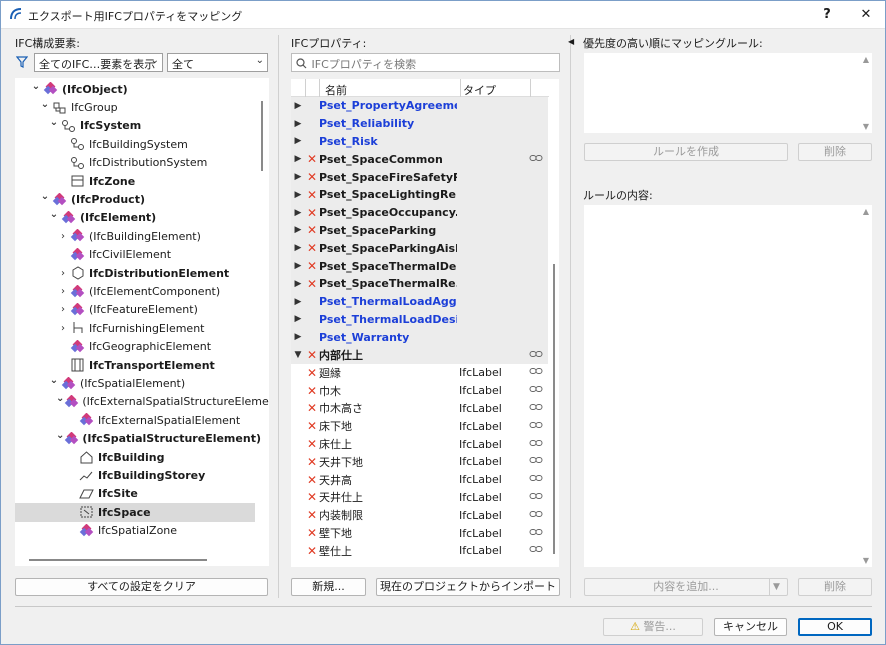  What do you see at coordinates (571, 41) in the screenshot?
I see `collapse-arrow-icon: ◀` at bounding box center [571, 41].